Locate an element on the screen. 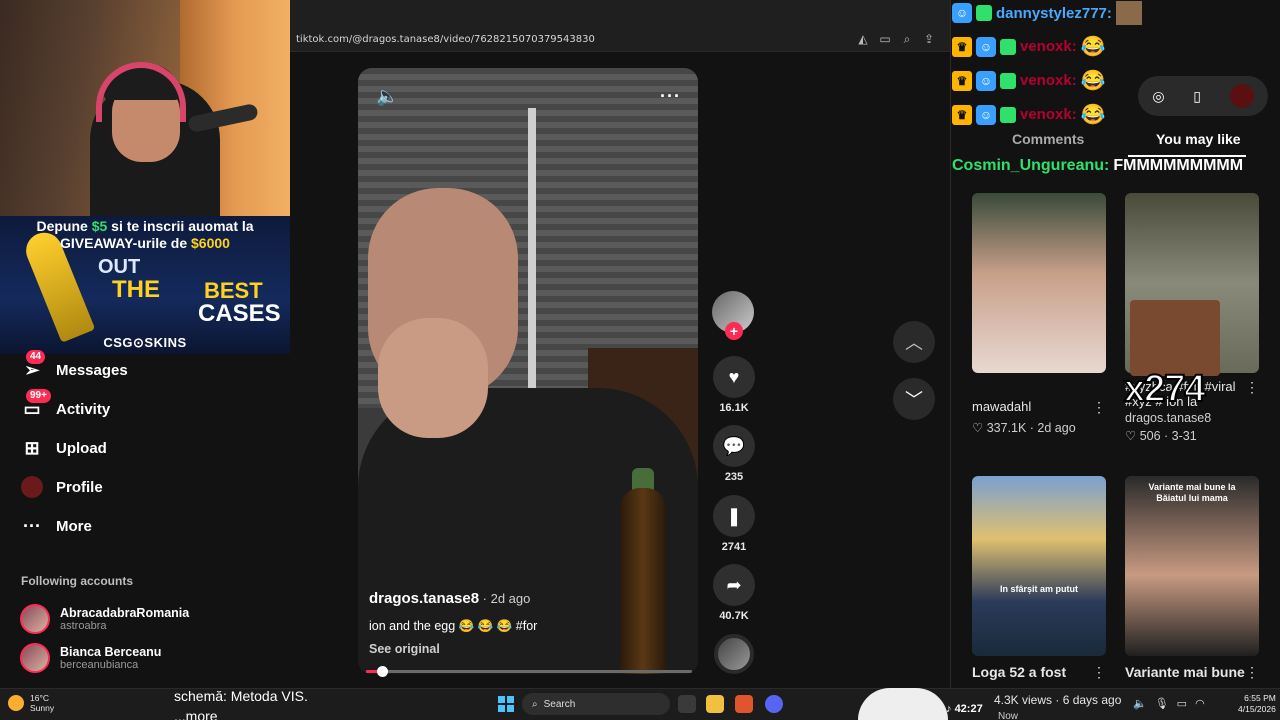 This screenshot has height=720, width=1280. share-button: ➦ 40.7K is located at coordinates (734, 593).